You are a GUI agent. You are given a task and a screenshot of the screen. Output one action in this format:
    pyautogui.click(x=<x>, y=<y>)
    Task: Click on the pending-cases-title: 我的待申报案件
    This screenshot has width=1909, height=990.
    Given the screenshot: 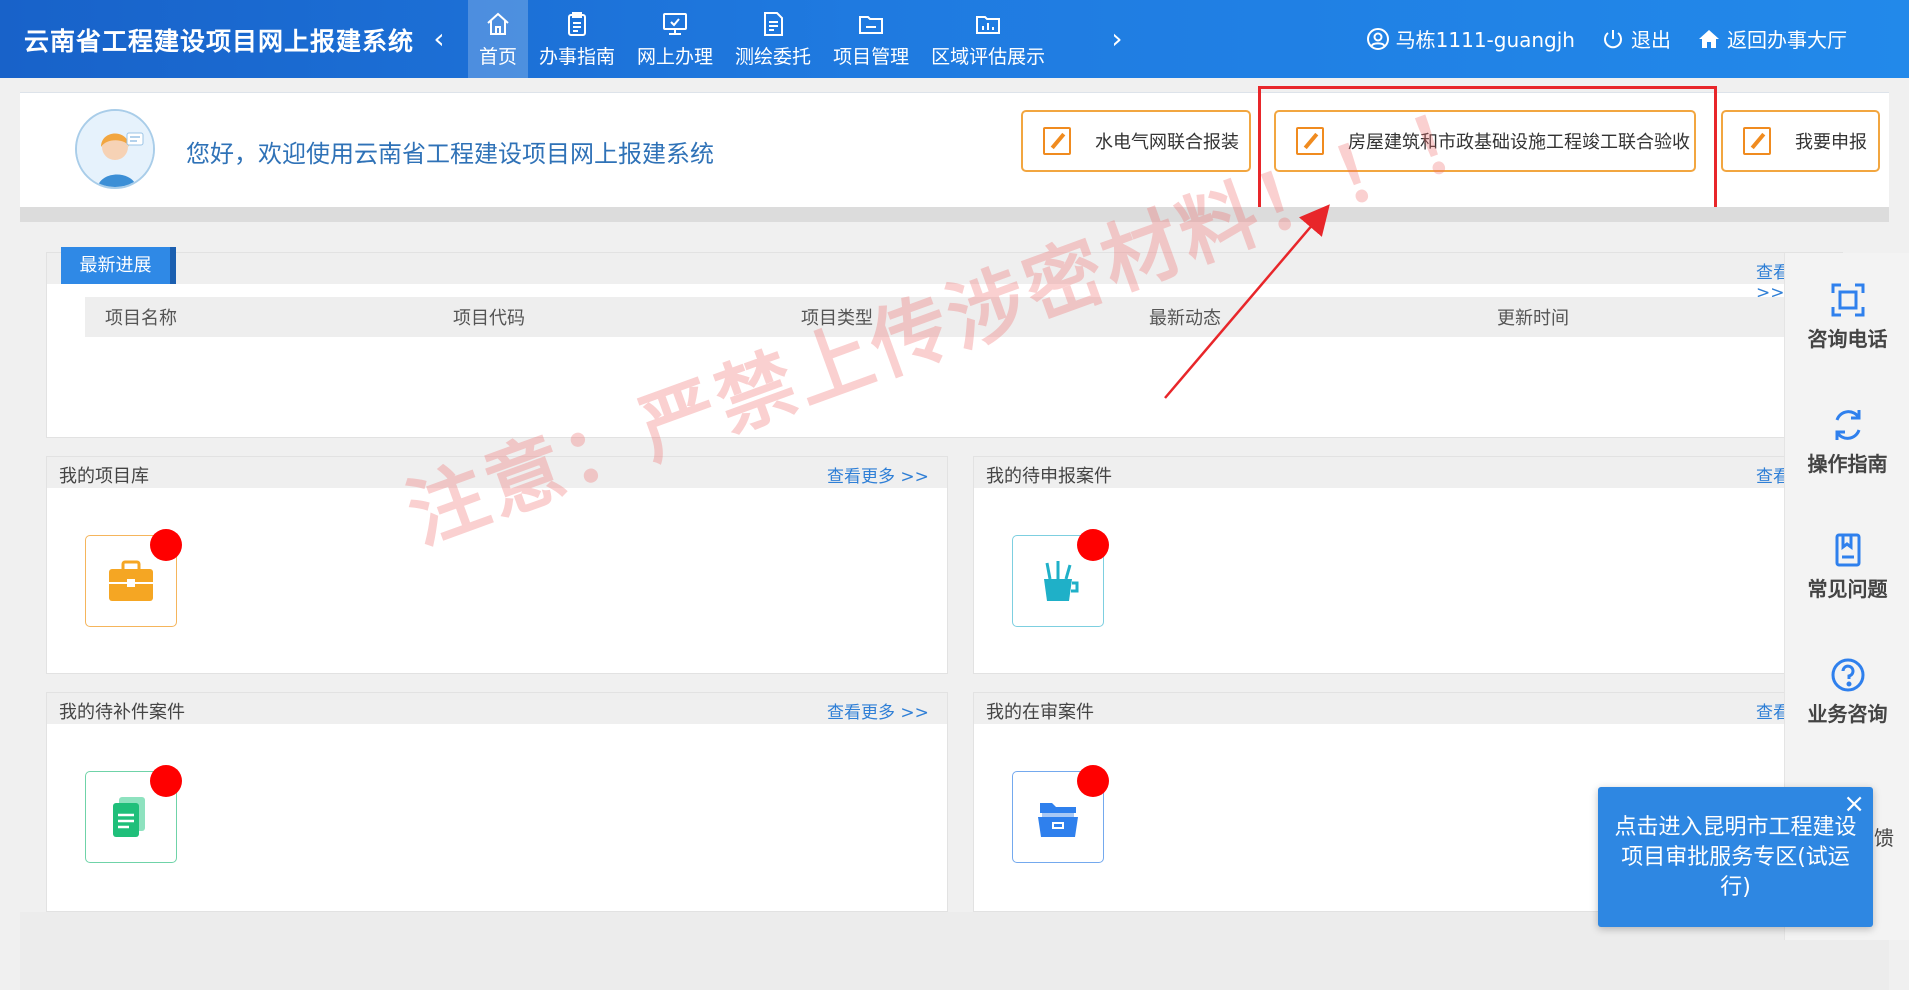 What is the action you would take?
    pyautogui.click(x=1049, y=476)
    